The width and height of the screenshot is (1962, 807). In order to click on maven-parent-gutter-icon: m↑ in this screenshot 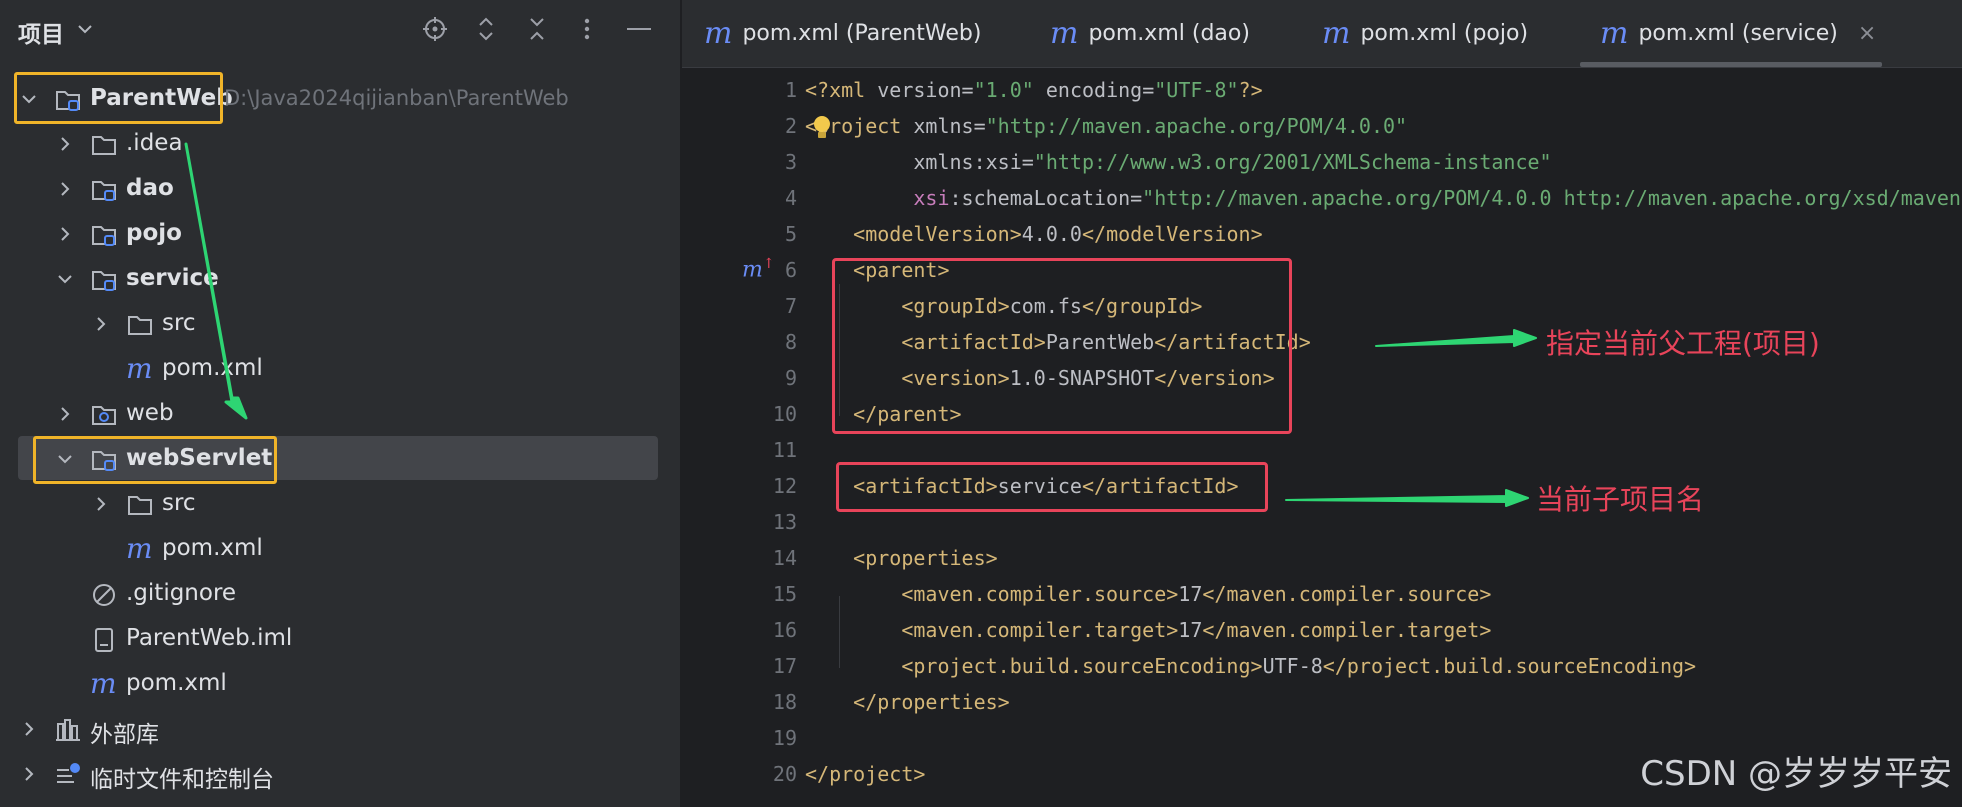, I will do `click(758, 269)`.